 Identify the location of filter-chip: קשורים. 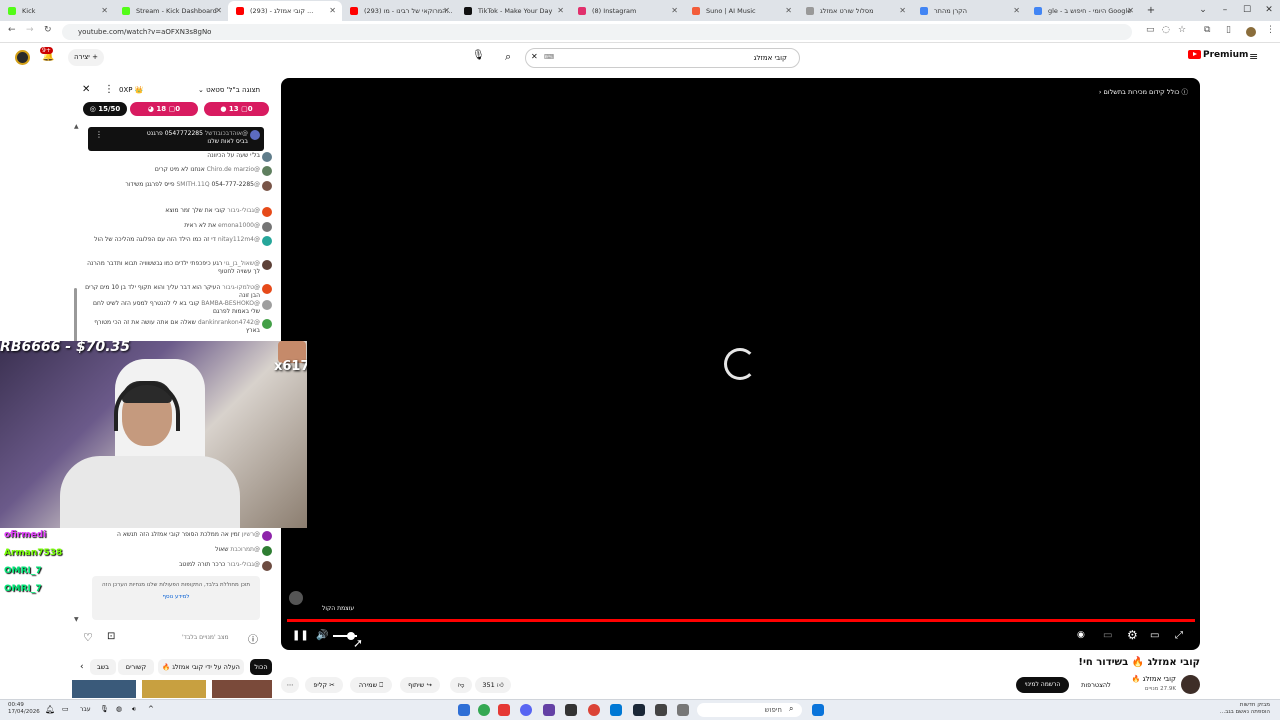
(136, 667).